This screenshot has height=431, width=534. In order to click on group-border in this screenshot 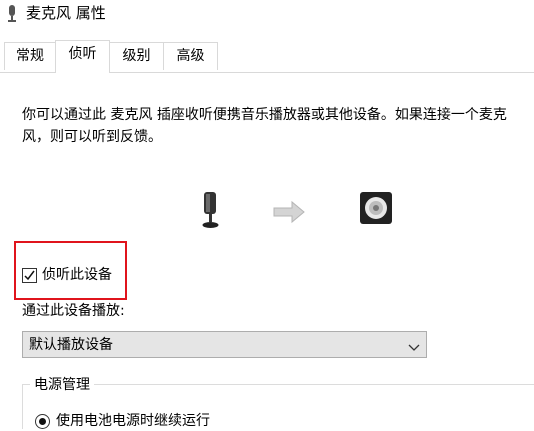, I will do `click(22, 406)`.